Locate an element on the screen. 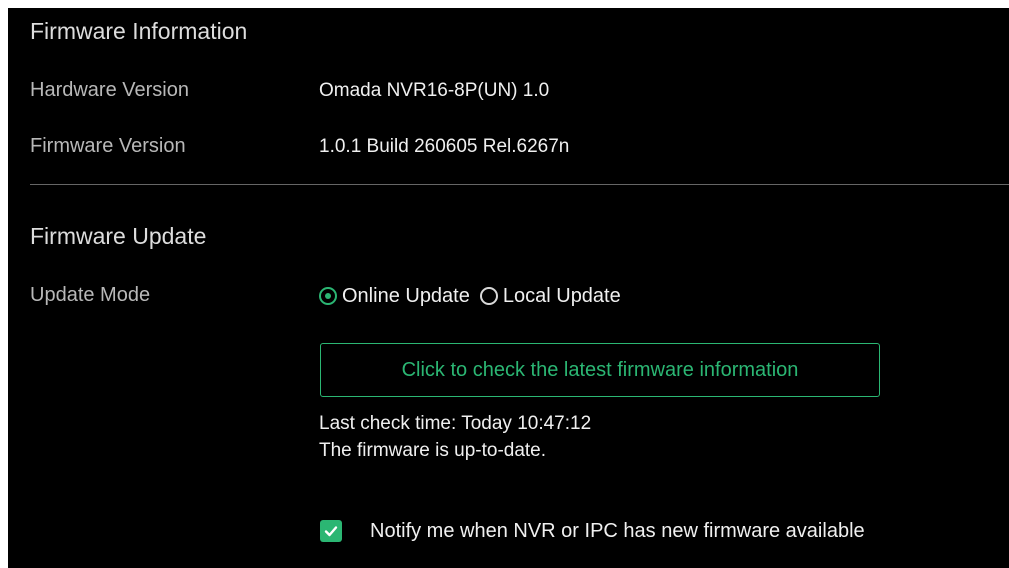 The height and width of the screenshot is (568, 1009). last-check-time: Last check time: Today 10:47:12 is located at coordinates (455, 423).